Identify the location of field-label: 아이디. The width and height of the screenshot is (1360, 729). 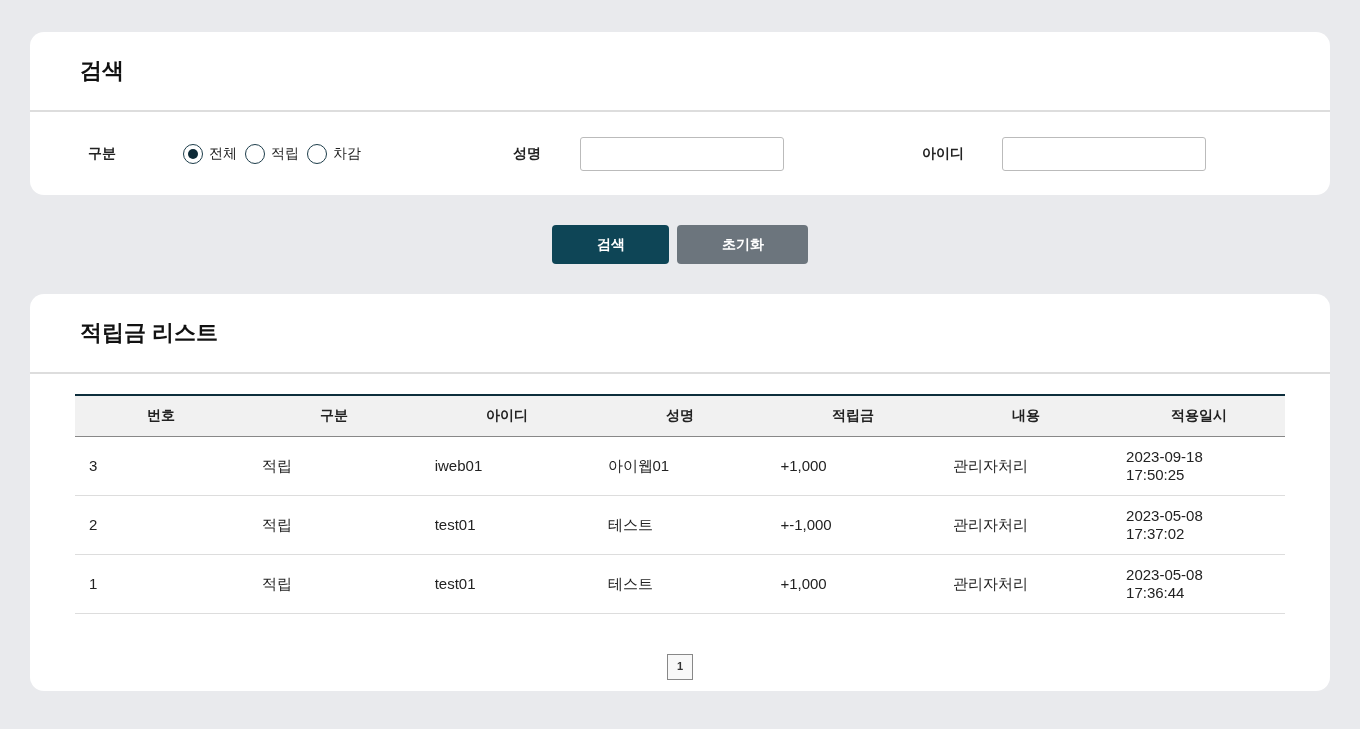
(943, 153).